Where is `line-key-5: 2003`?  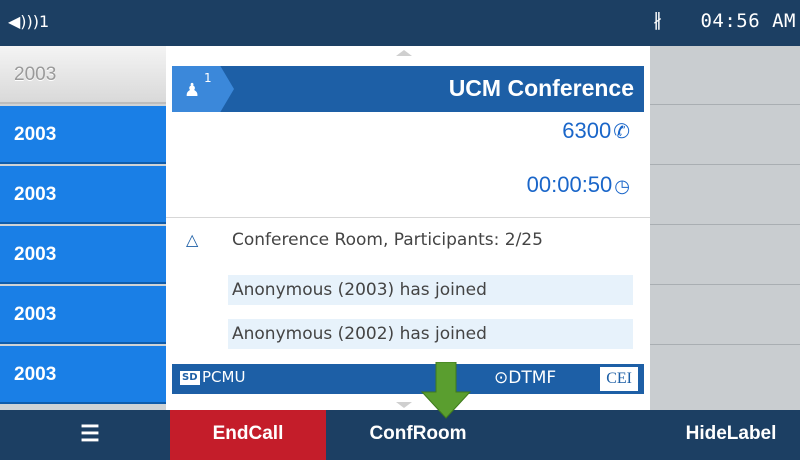
line-key-5: 2003 is located at coordinates (83, 315).